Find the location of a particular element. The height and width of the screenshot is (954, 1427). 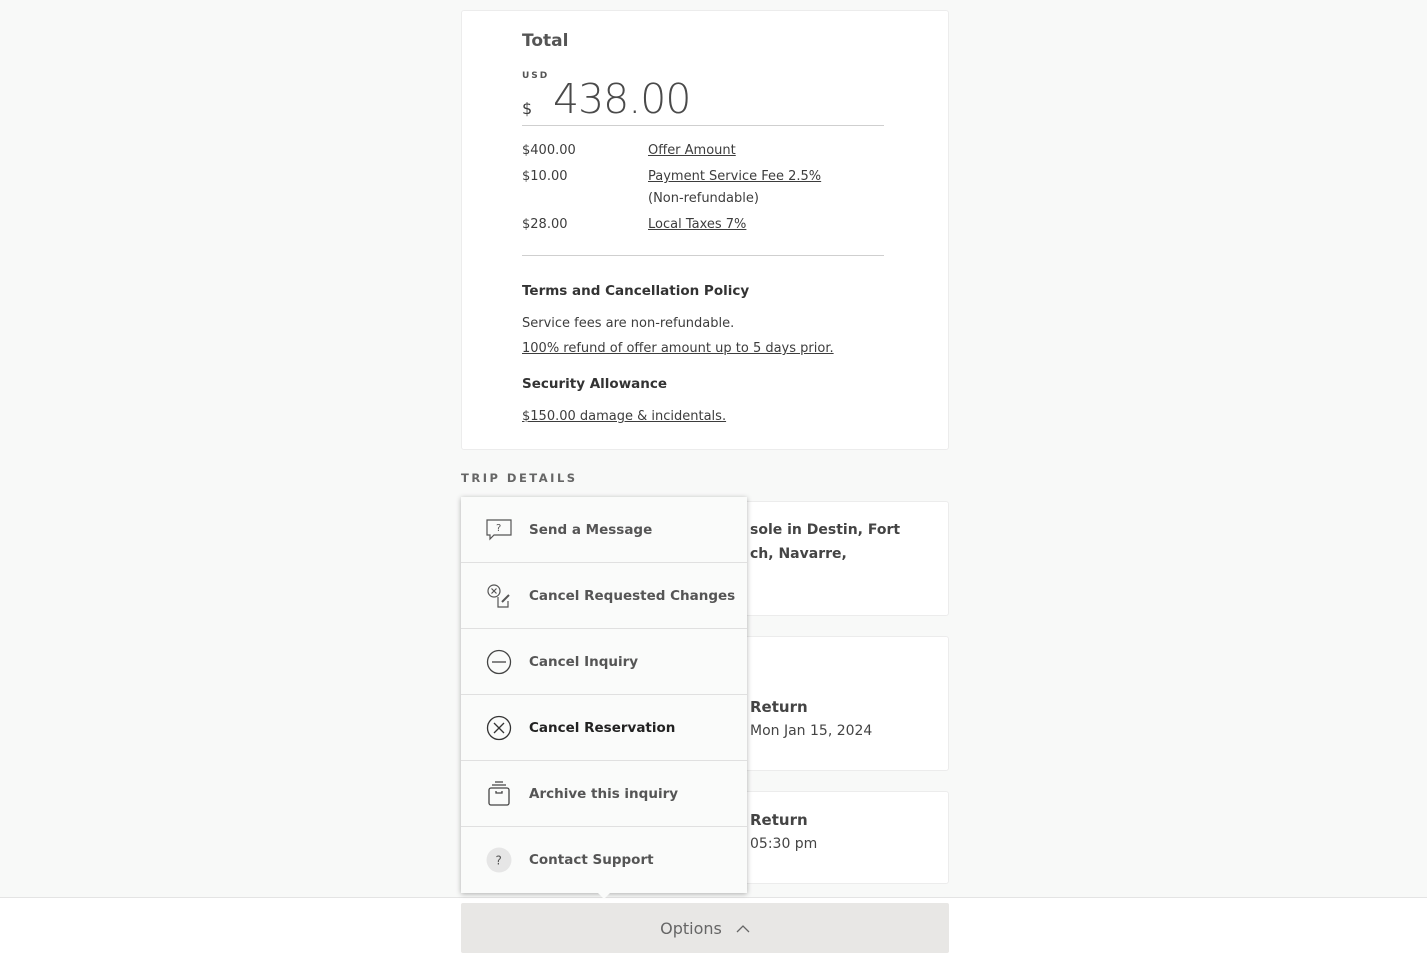

total-title: Total is located at coordinates (545, 41).